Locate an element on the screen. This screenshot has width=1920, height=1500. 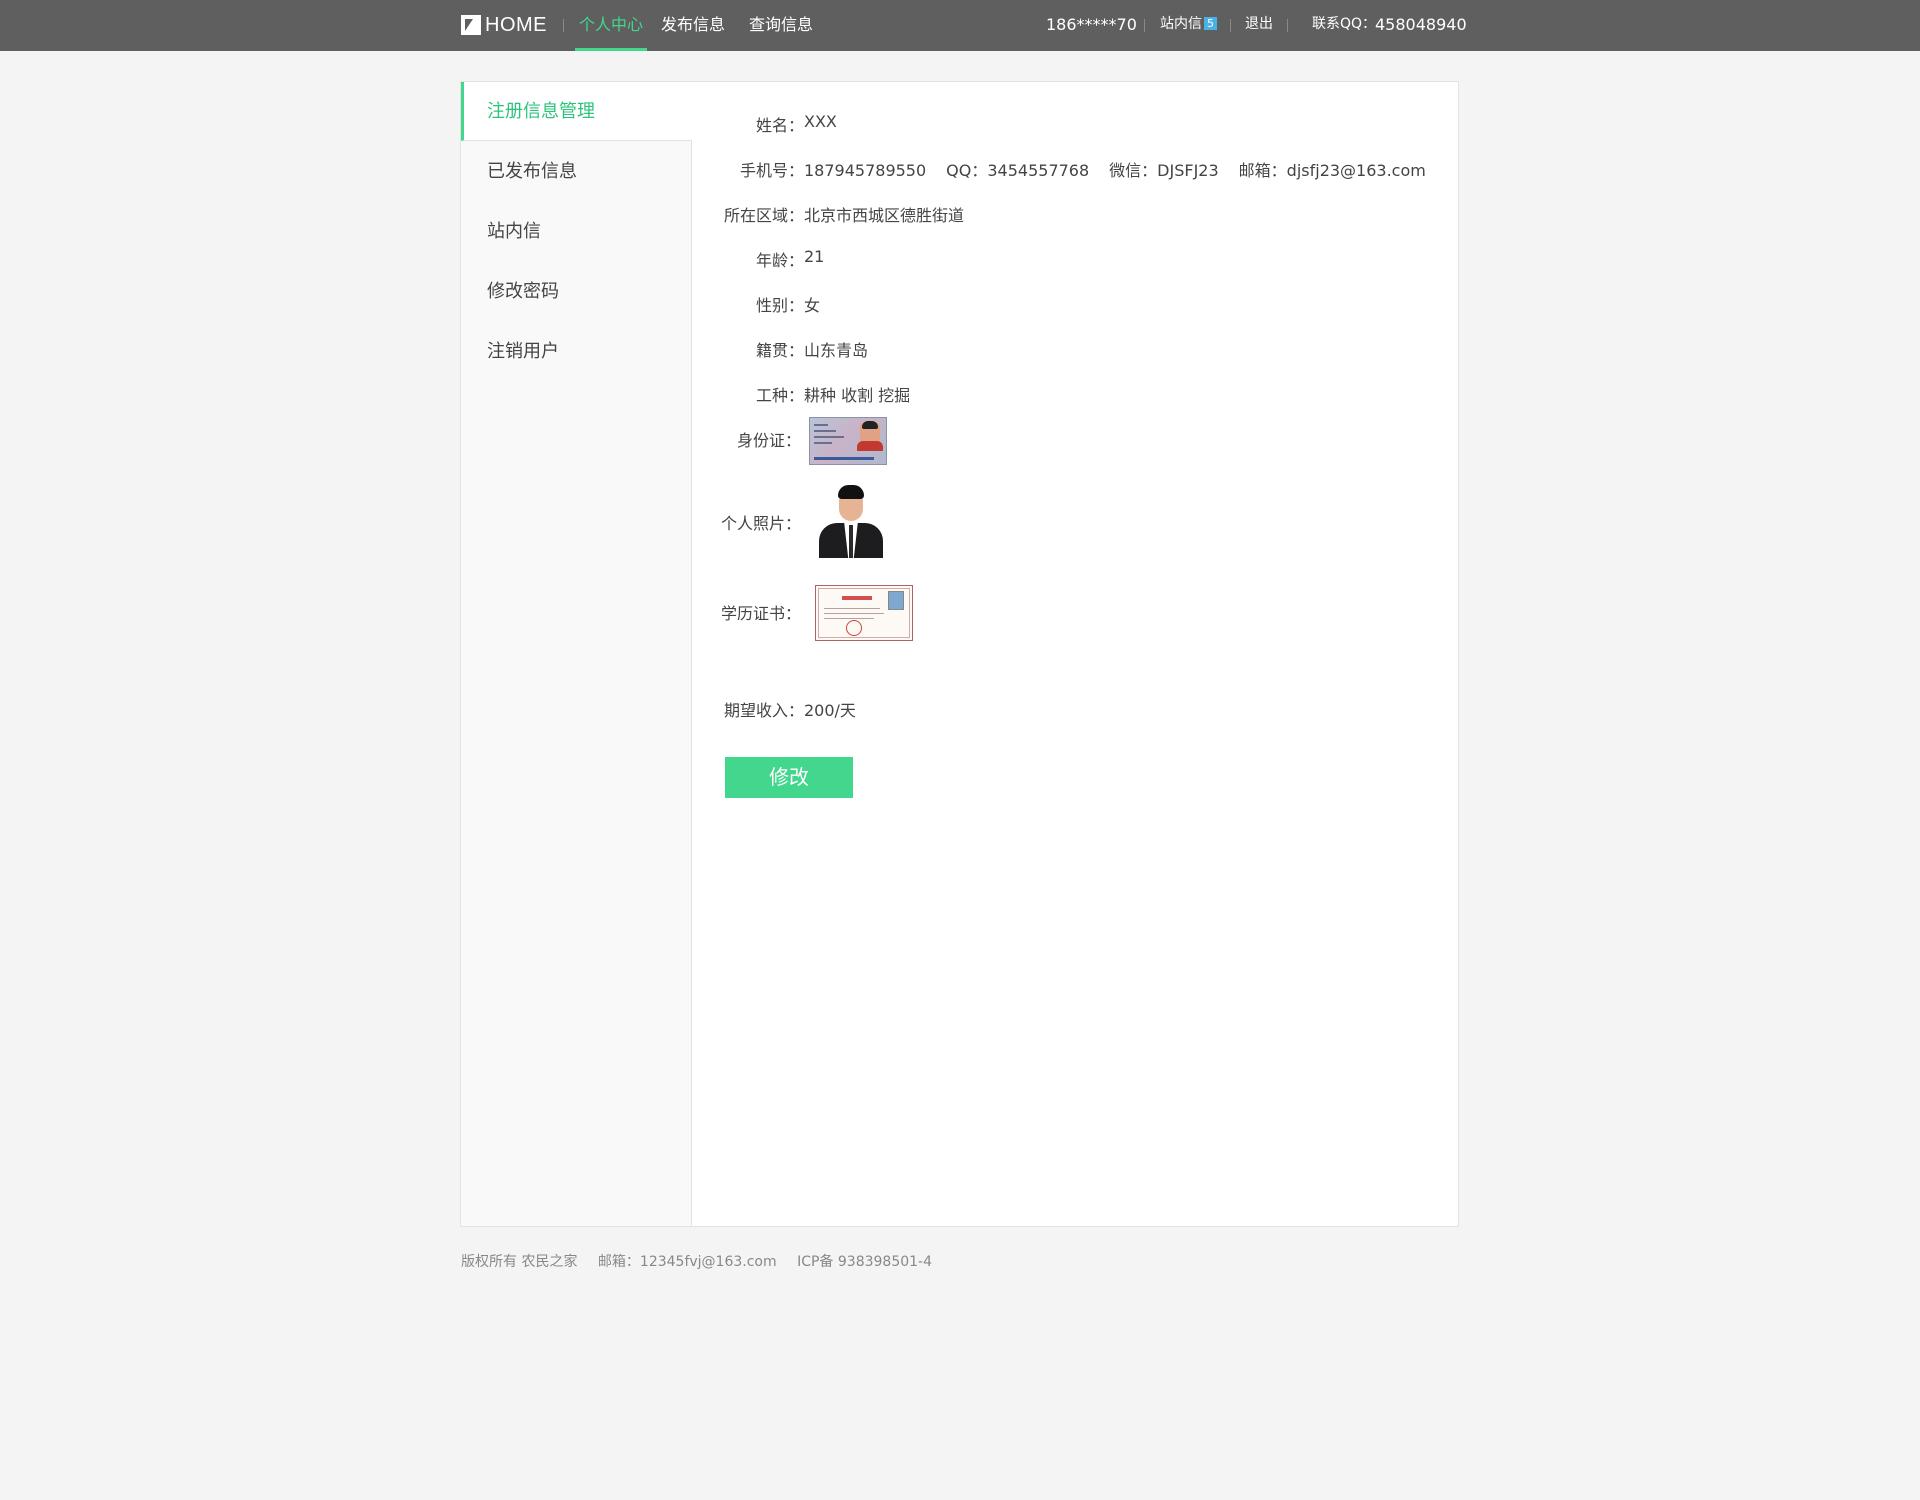
qq-label: QQ： is located at coordinates (967, 170).